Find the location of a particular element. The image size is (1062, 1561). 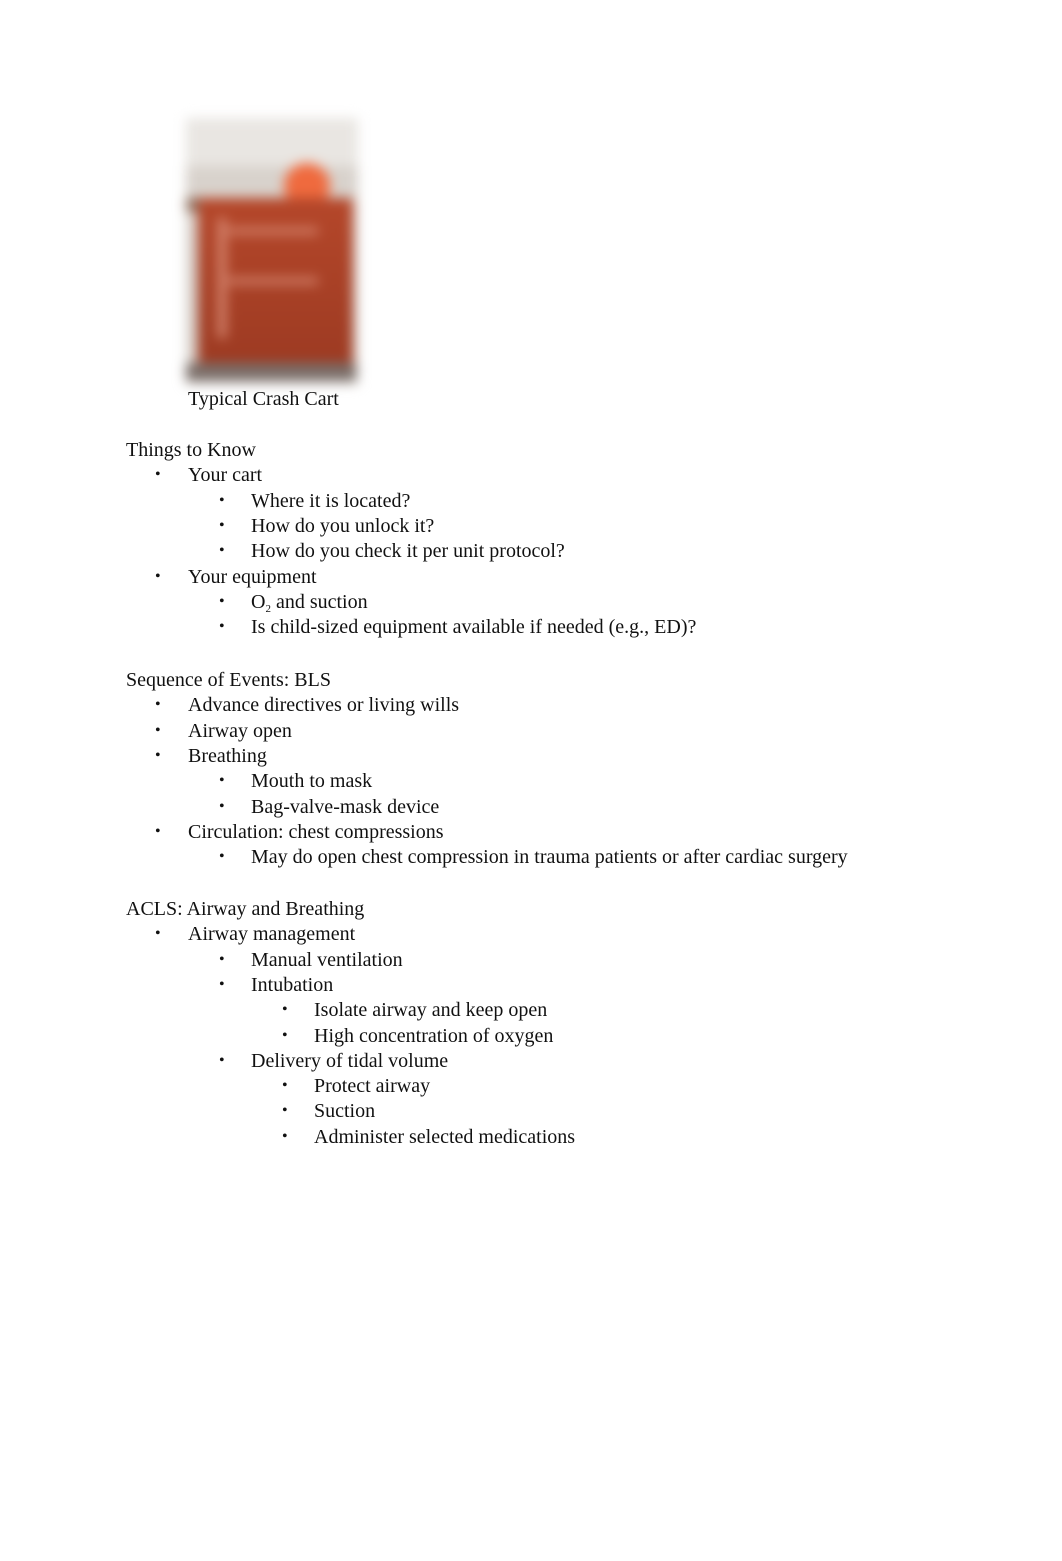

list-item-text: Intubation is located at coordinates (292, 984).